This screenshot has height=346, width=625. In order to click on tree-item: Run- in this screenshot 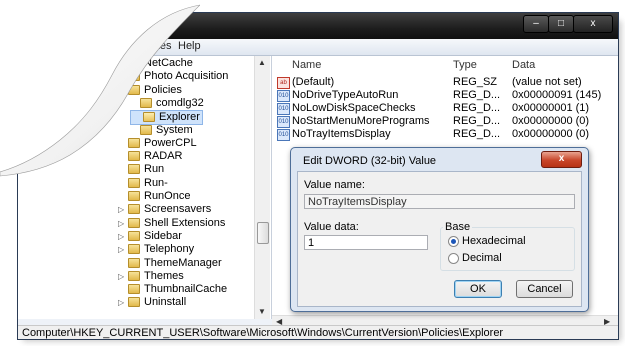, I will do `click(143, 183)`.